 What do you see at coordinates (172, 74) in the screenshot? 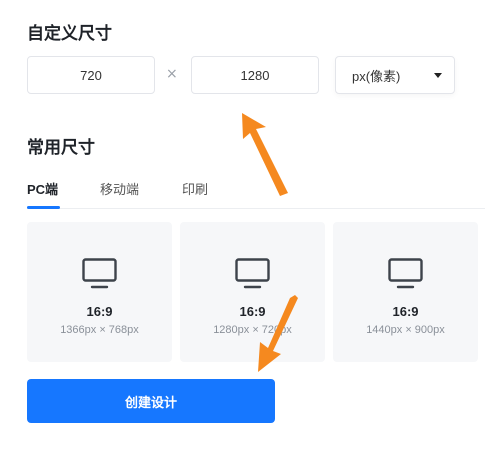
I see `times-sign: ×` at bounding box center [172, 74].